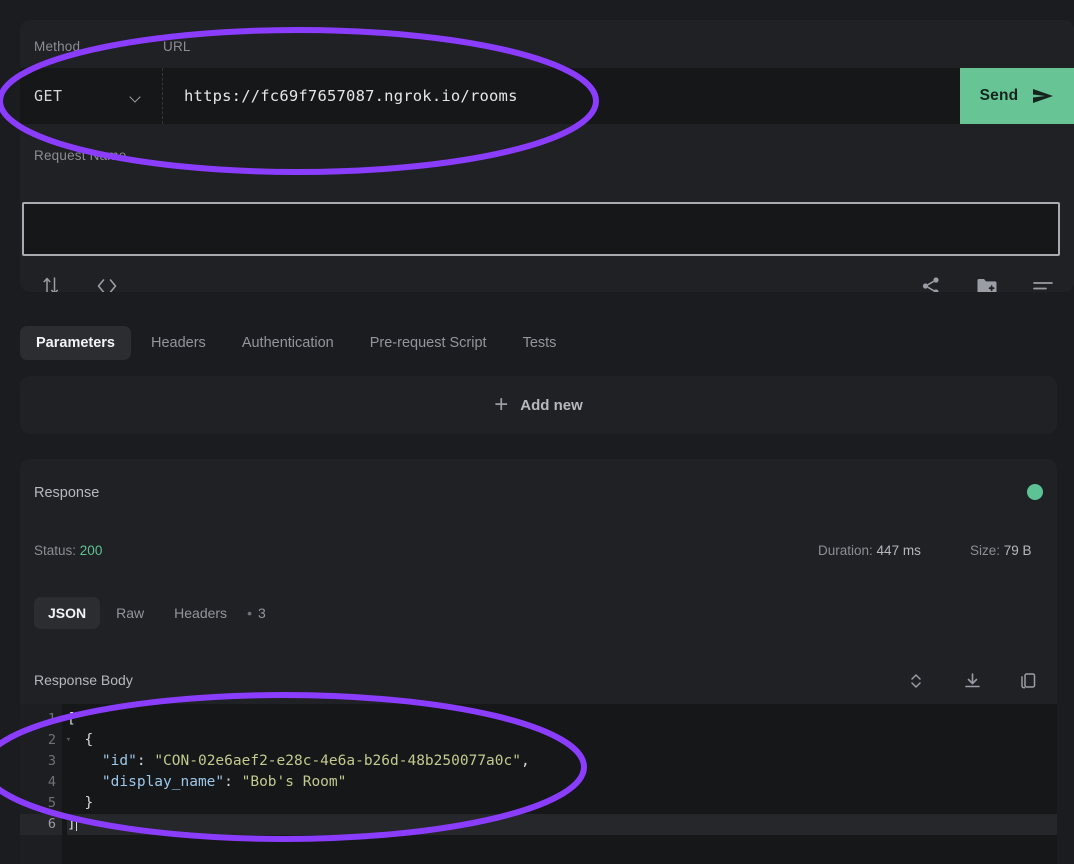 This screenshot has height=864, width=1074. What do you see at coordinates (540, 343) in the screenshot?
I see `tab-tests: Tests` at bounding box center [540, 343].